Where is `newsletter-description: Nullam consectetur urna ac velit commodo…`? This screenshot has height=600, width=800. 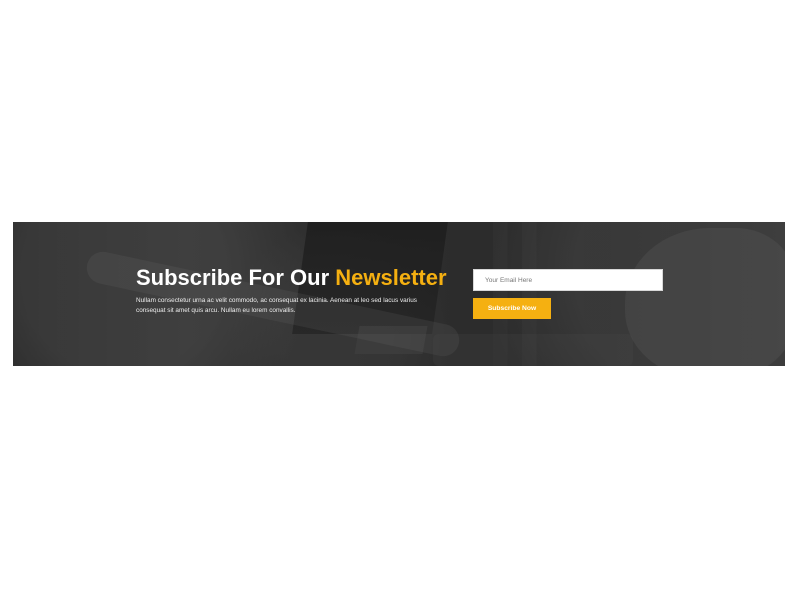
newsletter-description: Nullam consectetur urna ac velit commodo… is located at coordinates (276, 305).